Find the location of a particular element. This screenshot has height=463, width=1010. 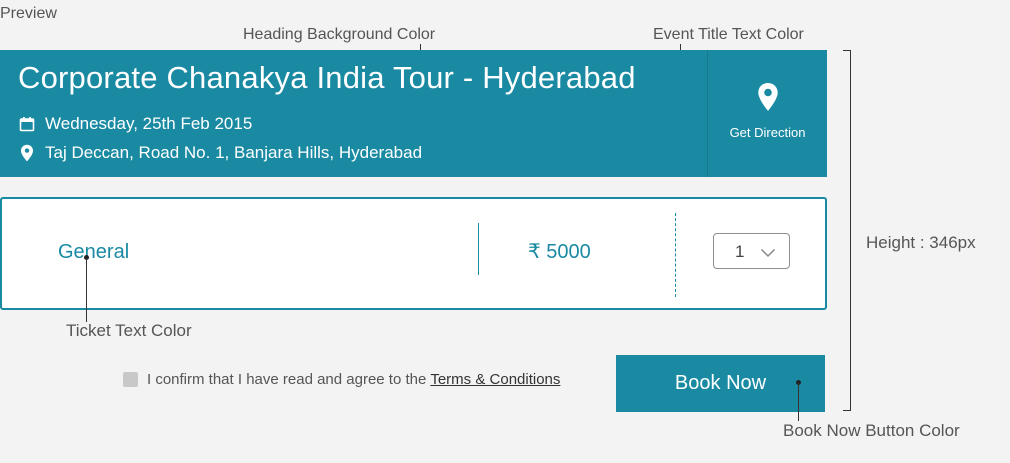

ticket-divider is located at coordinates (478, 249).